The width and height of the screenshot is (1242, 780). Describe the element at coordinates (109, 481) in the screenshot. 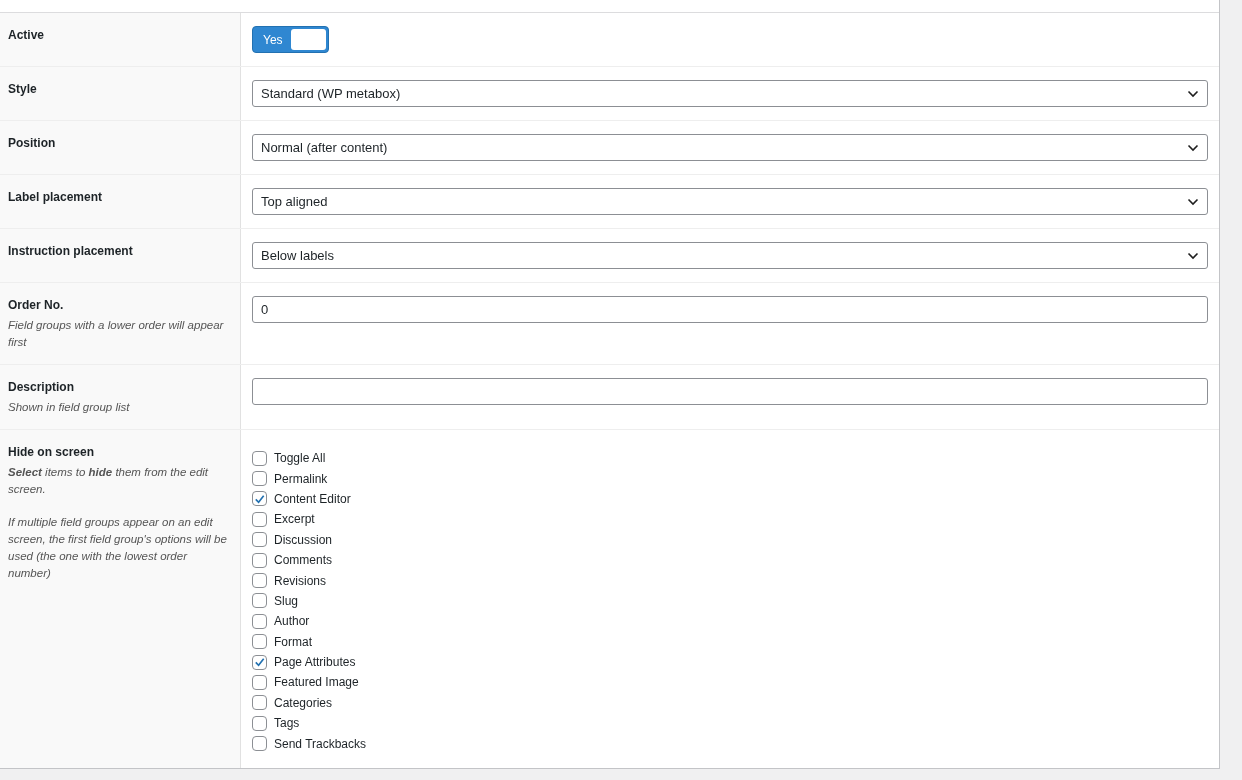

I see `setting-instructions: Select items to hide them from the edit screen.` at that location.